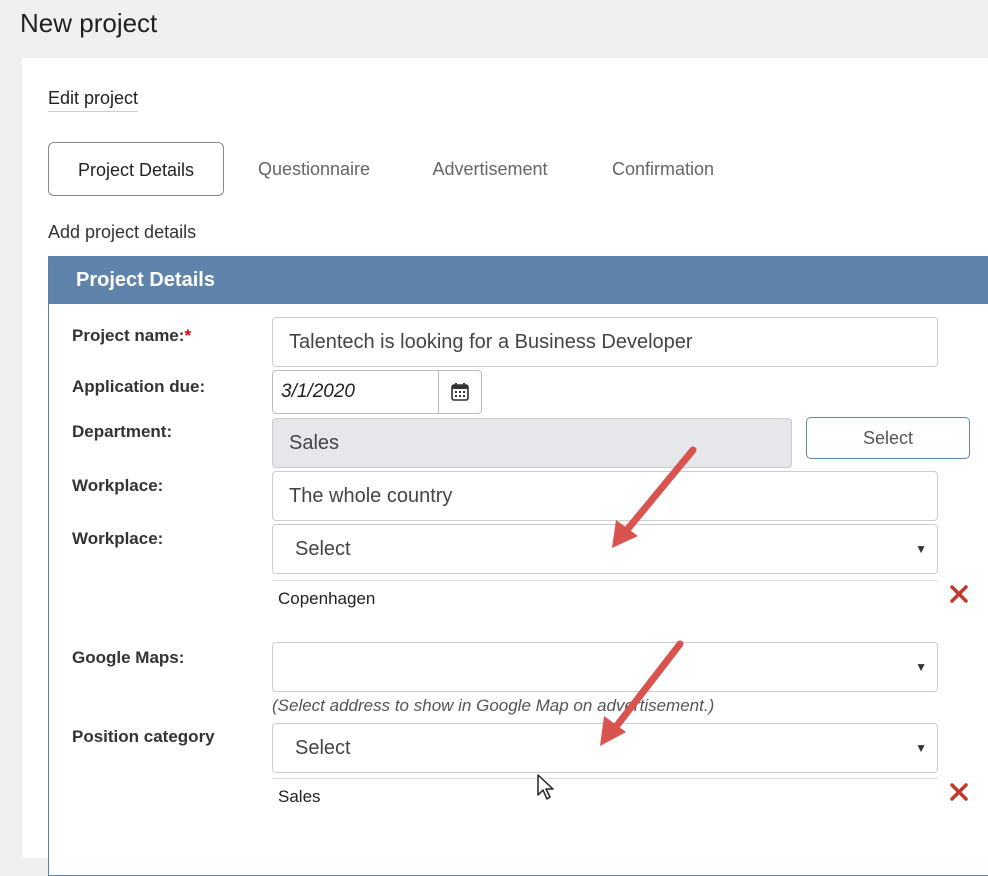 The height and width of the screenshot is (876, 988). Describe the element at coordinates (128, 657) in the screenshot. I see `google-maps-label: Google Maps:` at that location.